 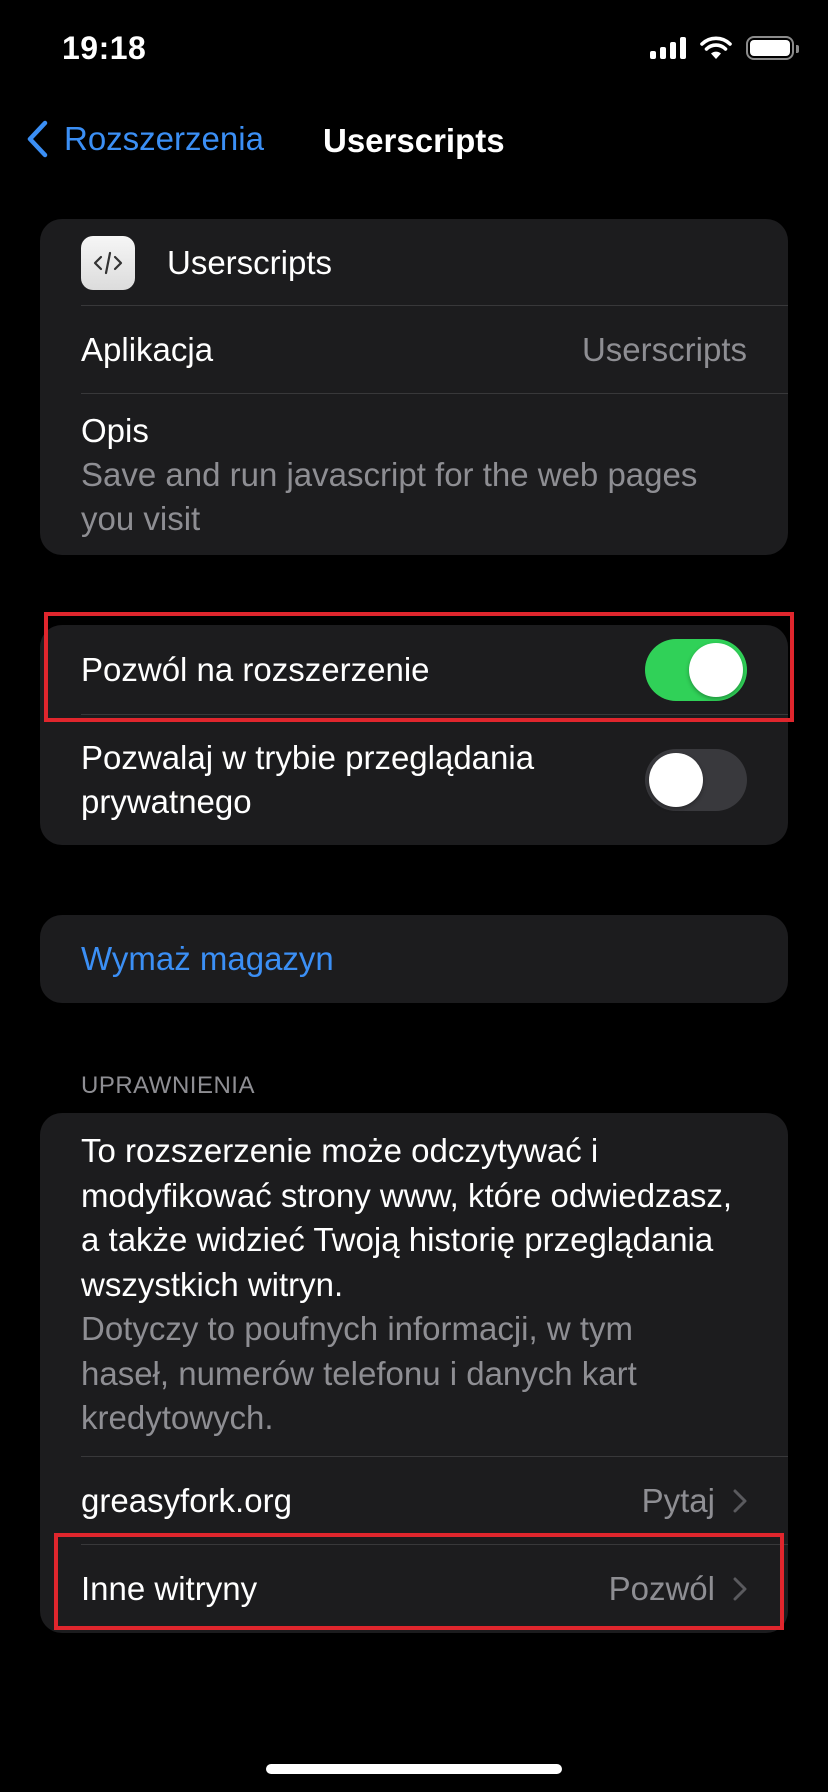 I want to click on site-row-other-websites: Inne witryny Pozwól, so click(x=414, y=1589).